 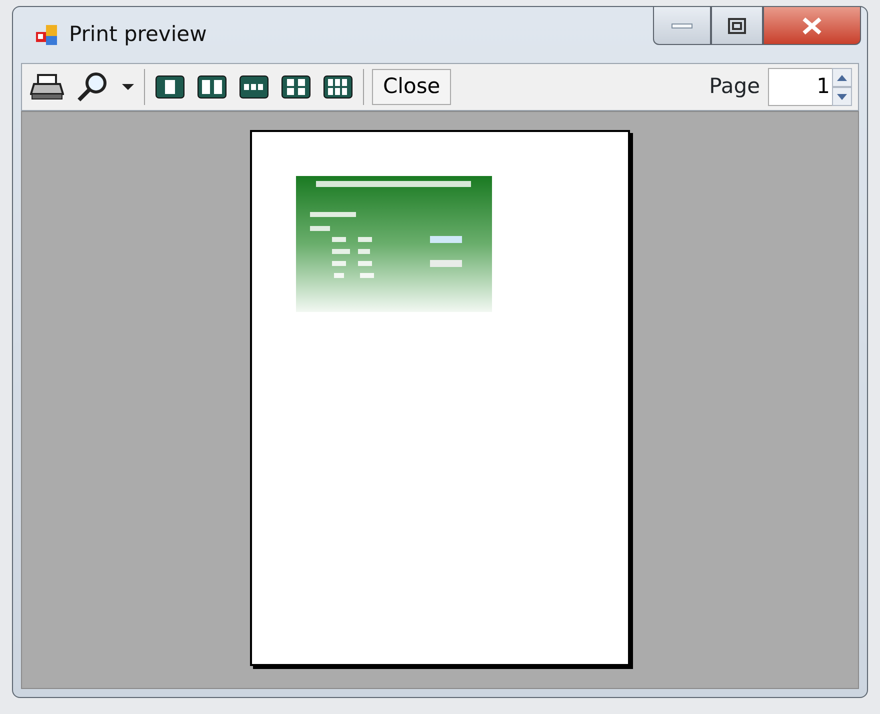 I want to click on minimize-icon, so click(x=682, y=26).